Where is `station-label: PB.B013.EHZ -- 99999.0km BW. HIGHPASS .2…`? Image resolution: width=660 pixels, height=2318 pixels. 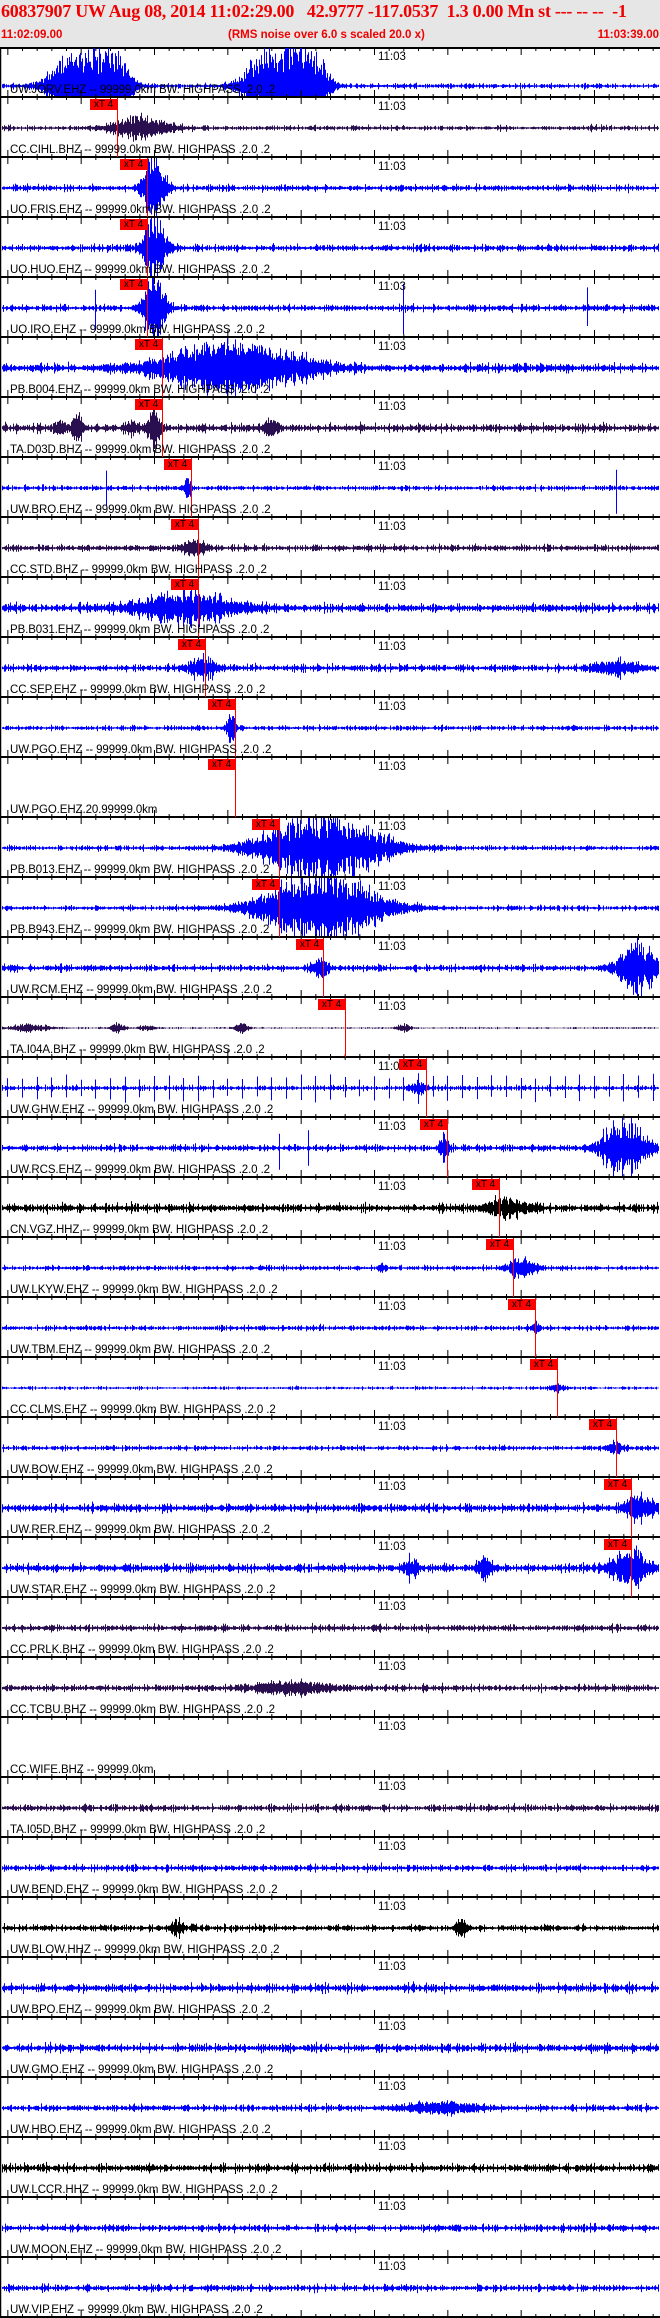
station-label: PB.B013.EHZ -- 99999.0km BW. HIGHPASS .2… is located at coordinates (140, 870).